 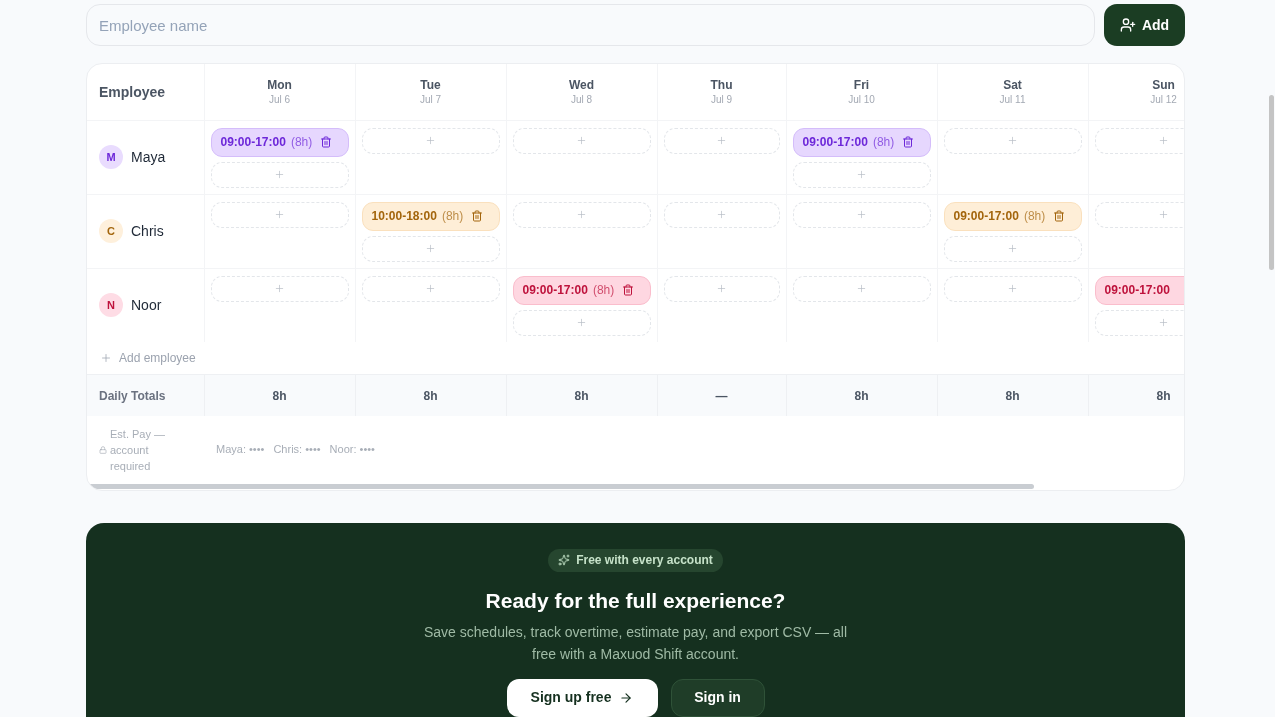 What do you see at coordinates (581, 99) in the screenshot?
I see `day-date: Jul 8` at bounding box center [581, 99].